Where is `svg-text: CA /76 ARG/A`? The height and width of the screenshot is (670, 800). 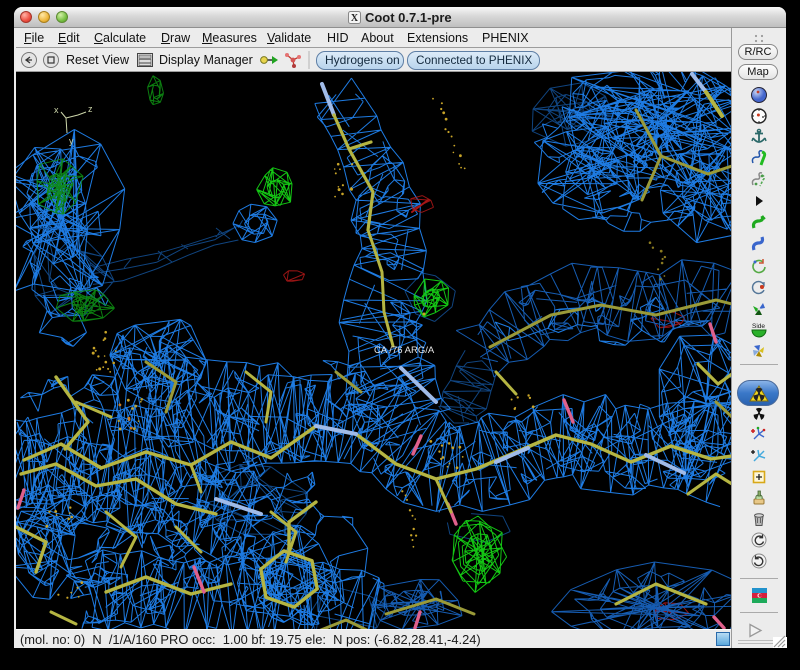 svg-text: CA /76 ARG/A is located at coordinates (404, 350).